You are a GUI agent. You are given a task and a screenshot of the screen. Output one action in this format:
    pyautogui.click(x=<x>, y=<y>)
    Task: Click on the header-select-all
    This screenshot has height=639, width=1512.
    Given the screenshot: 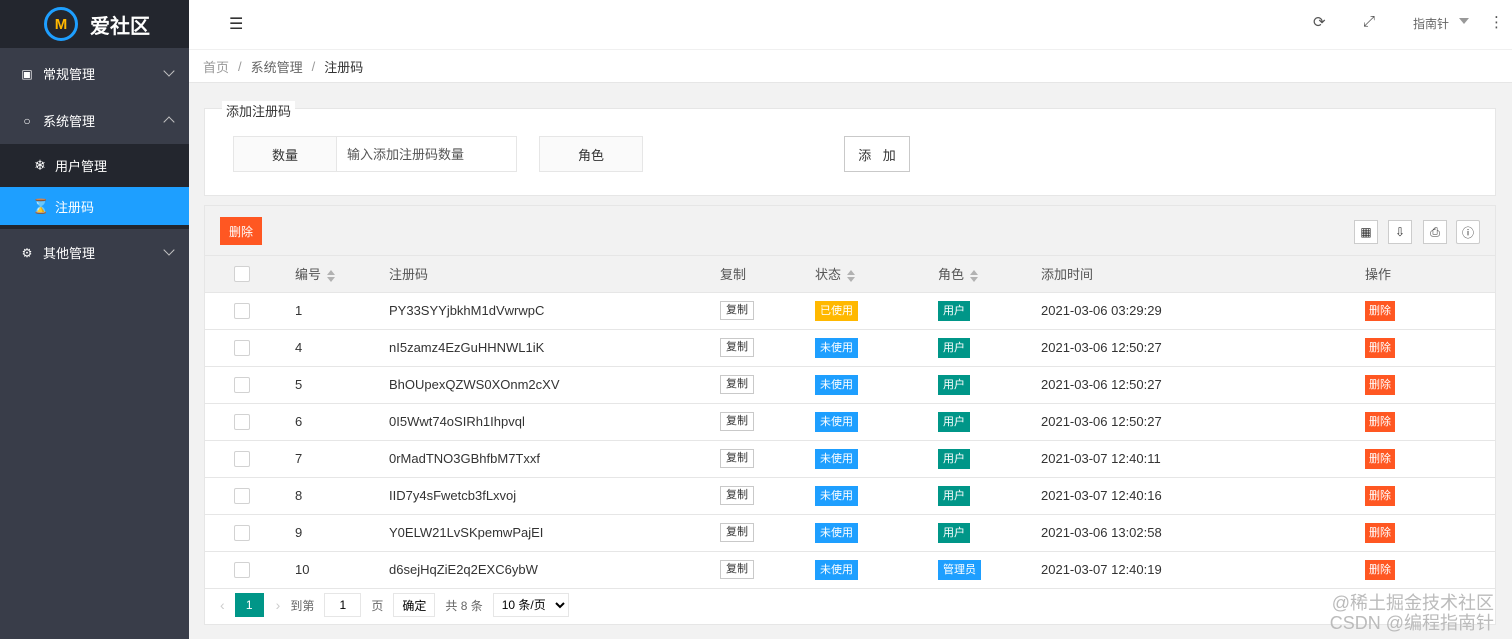 What is the action you would take?
    pyautogui.click(x=250, y=274)
    